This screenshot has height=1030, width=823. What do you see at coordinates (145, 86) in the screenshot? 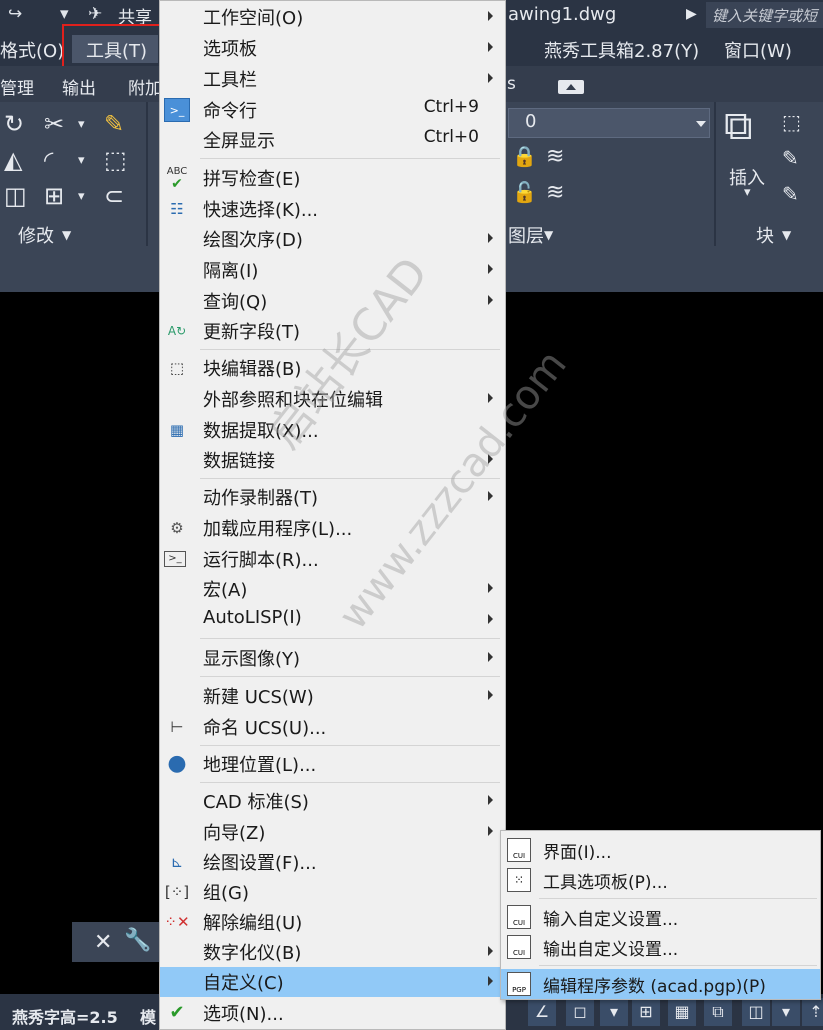
I see `tab-addins: 附加` at bounding box center [145, 86].